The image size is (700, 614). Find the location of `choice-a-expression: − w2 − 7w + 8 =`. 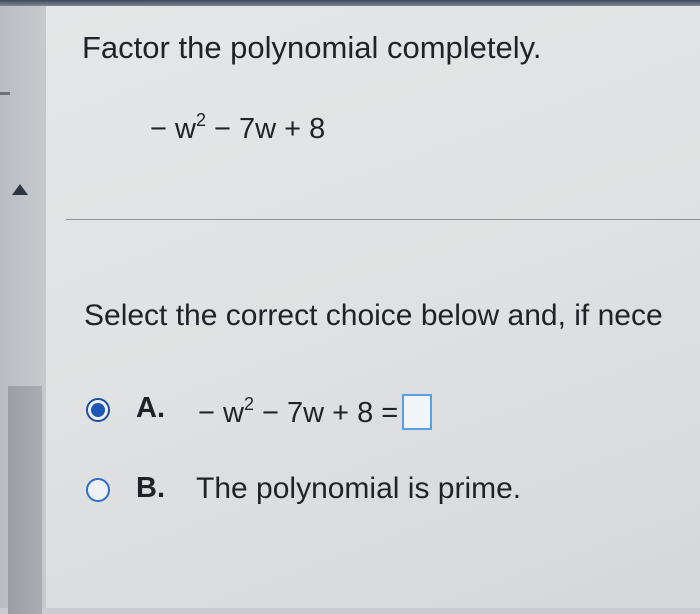

choice-a-expression: − w2 − 7w + 8 = is located at coordinates (315, 412).